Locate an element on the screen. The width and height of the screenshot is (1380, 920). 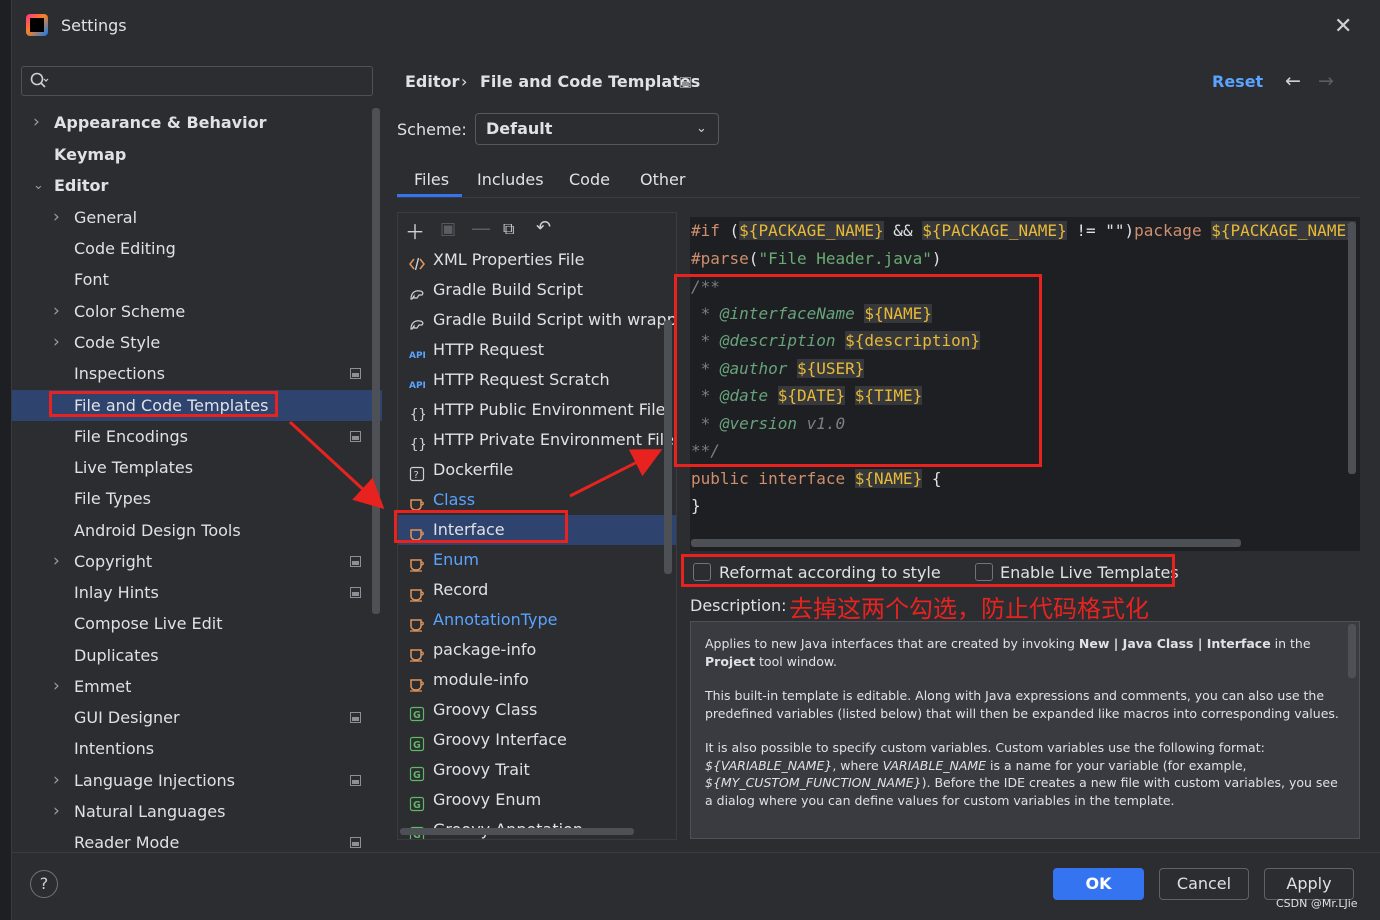
desc-italic: ${MY_CUSTOM_FUNCTION_NAME} is located at coordinates (813, 782).